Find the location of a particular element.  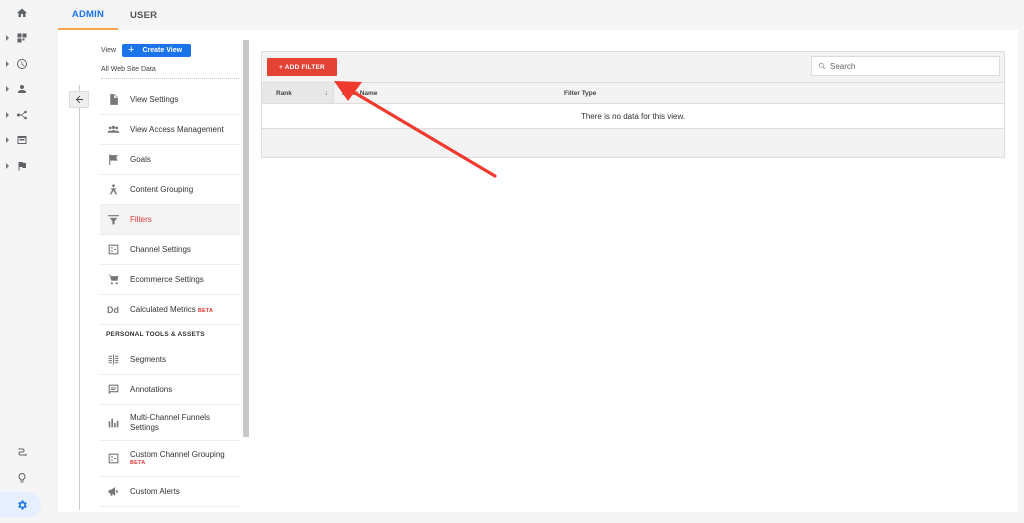

sidebar-item-channel-settings: Channel Settings is located at coordinates (170, 250).